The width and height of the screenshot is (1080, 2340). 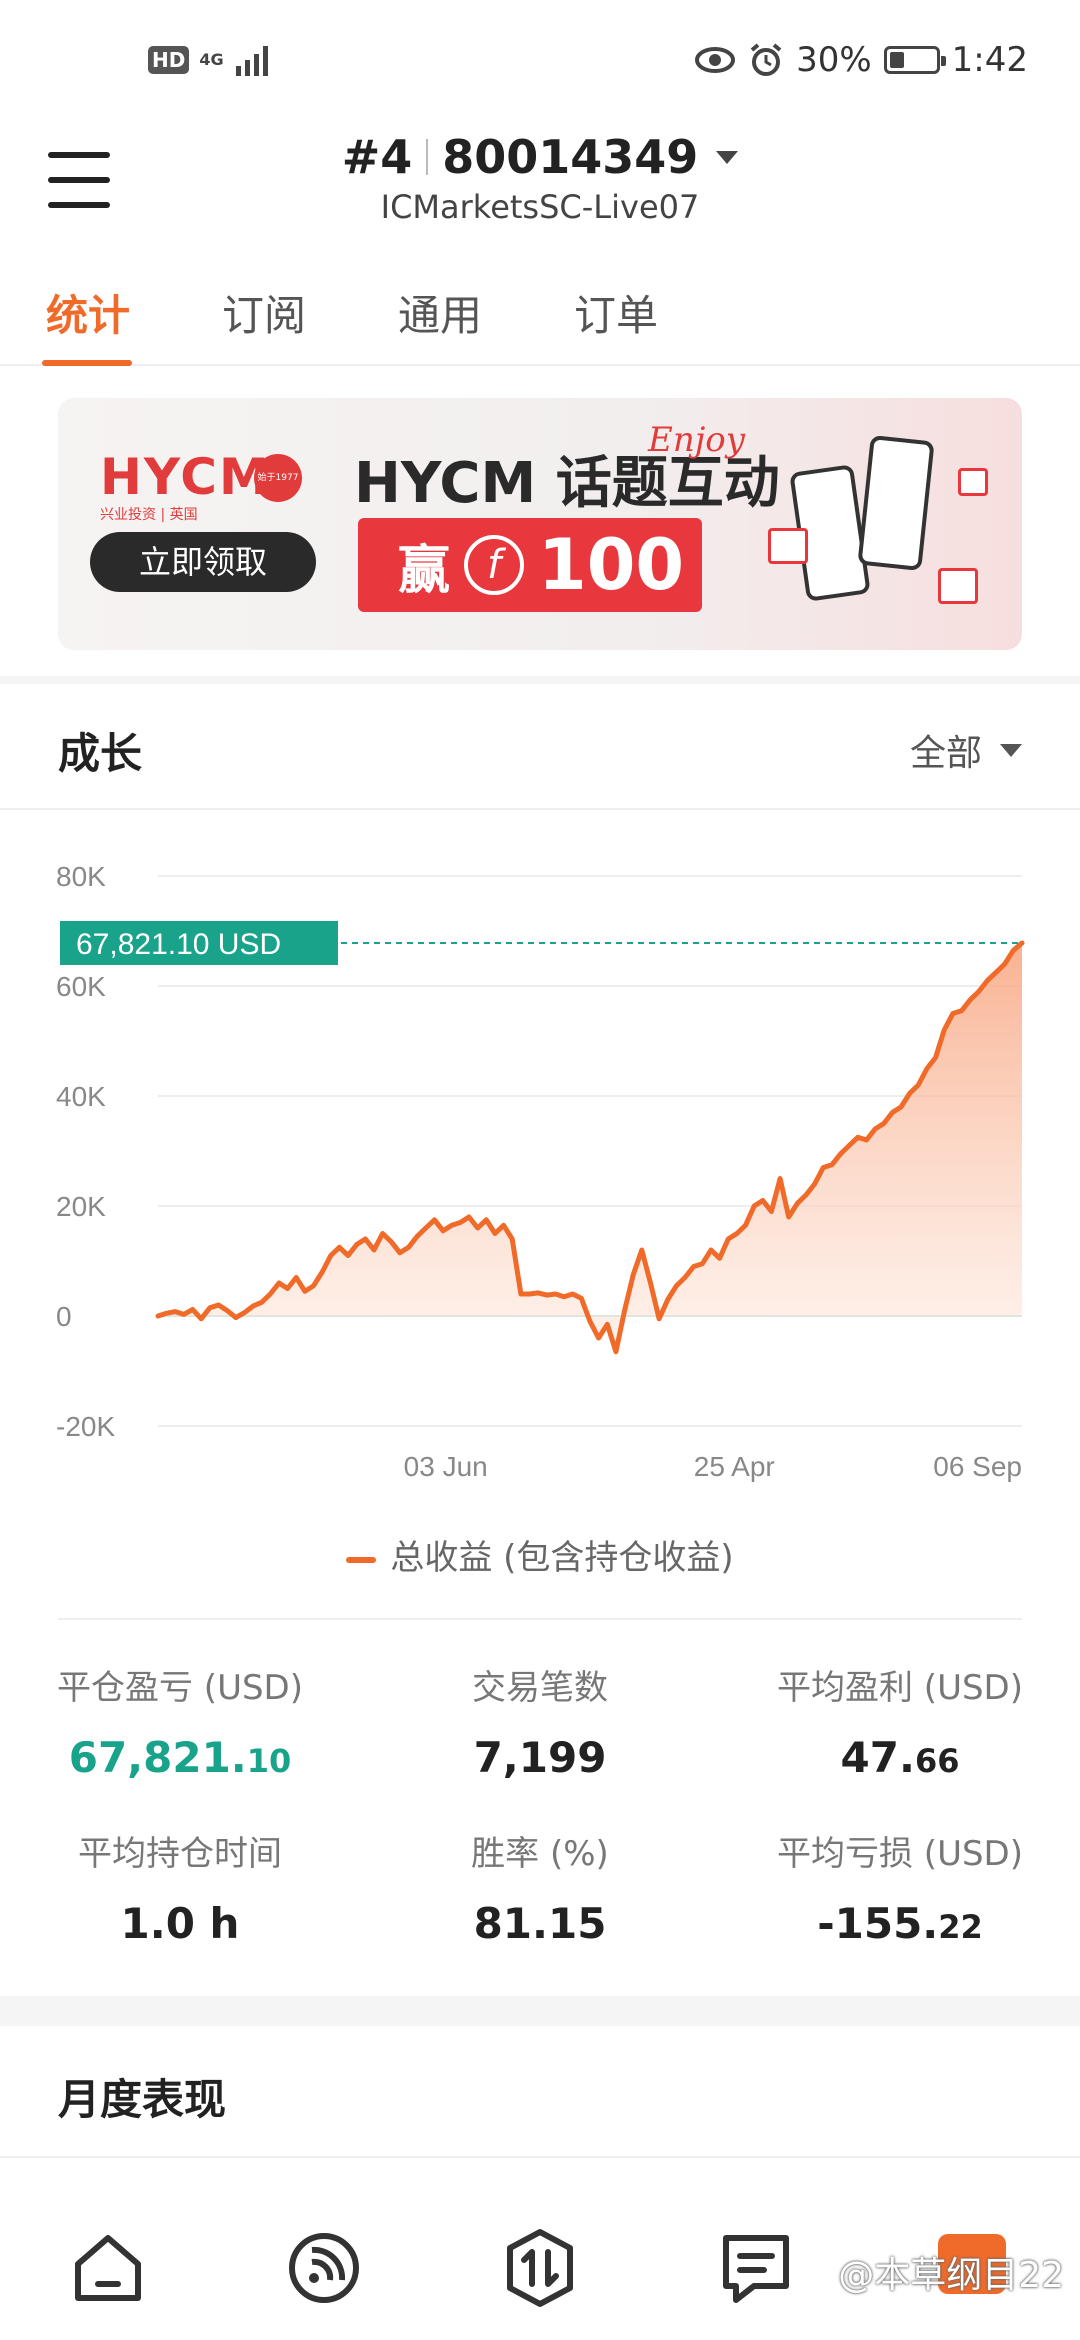 I want to click on tab-bar: 统计 订阅 通用 订单, so click(x=540, y=318).